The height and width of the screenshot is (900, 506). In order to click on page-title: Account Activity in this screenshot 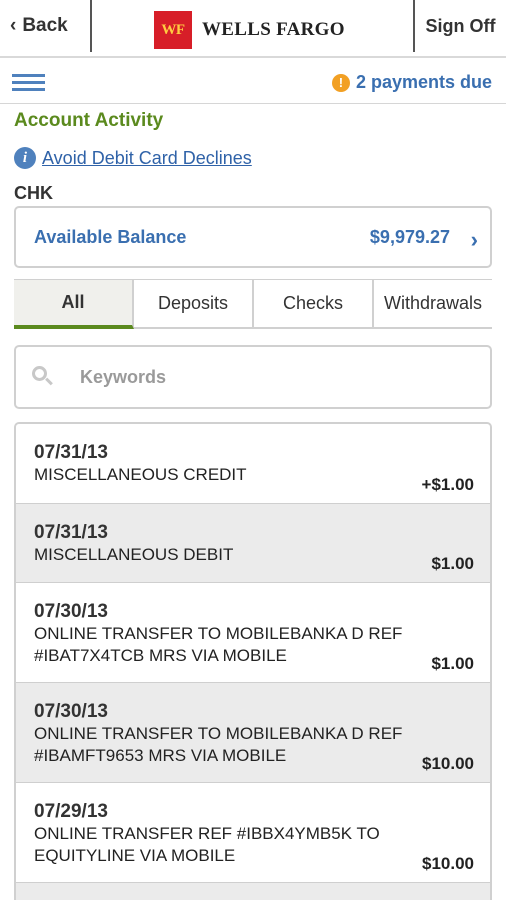, I will do `click(89, 120)`.